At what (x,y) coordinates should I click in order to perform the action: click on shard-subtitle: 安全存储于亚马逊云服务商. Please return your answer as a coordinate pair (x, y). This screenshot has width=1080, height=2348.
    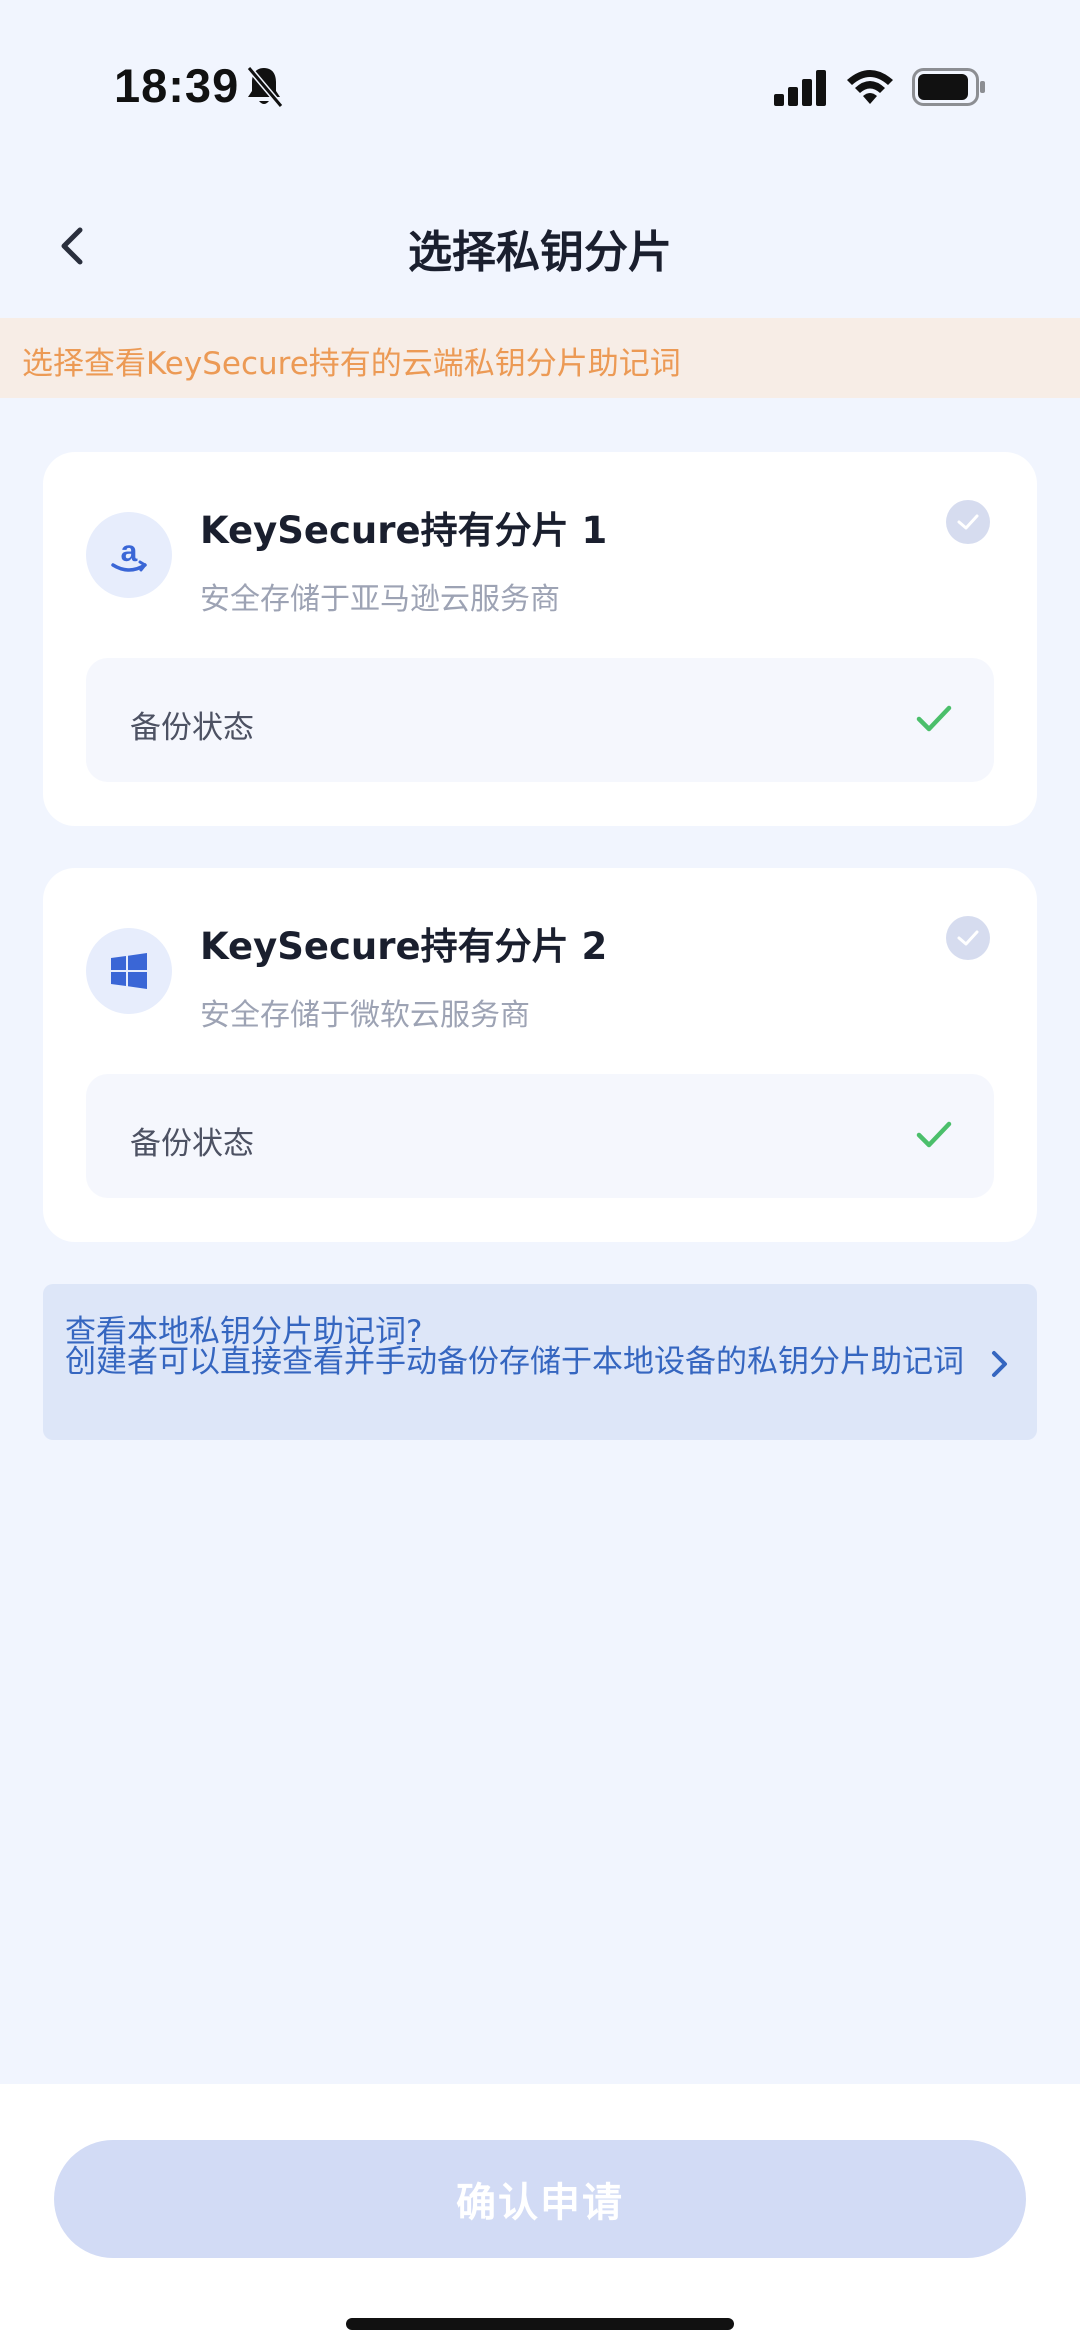
    Looking at the image, I should click on (380, 599).